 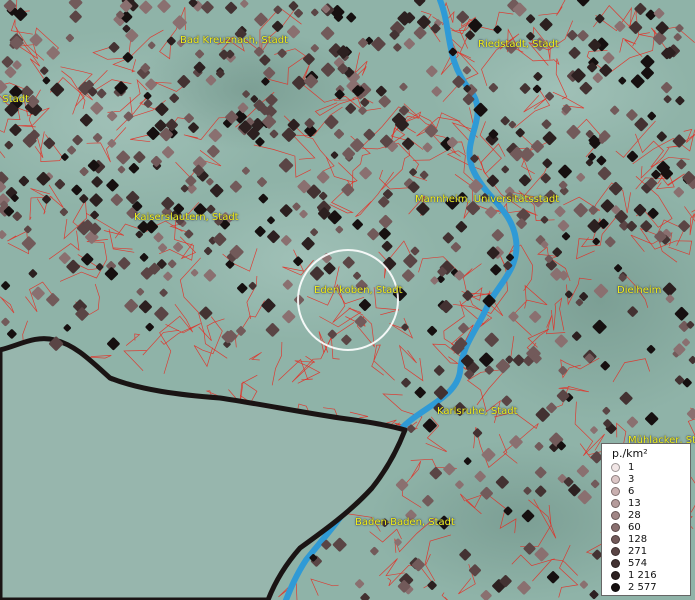 What do you see at coordinates (638, 551) in the screenshot?
I see `legend-label: 271` at bounding box center [638, 551].